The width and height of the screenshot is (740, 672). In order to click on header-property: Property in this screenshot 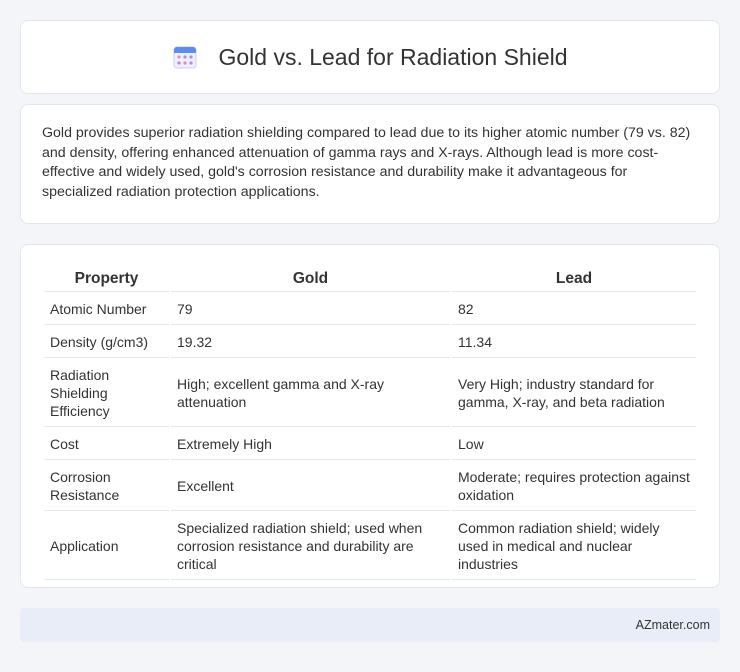, I will do `click(106, 277)`.